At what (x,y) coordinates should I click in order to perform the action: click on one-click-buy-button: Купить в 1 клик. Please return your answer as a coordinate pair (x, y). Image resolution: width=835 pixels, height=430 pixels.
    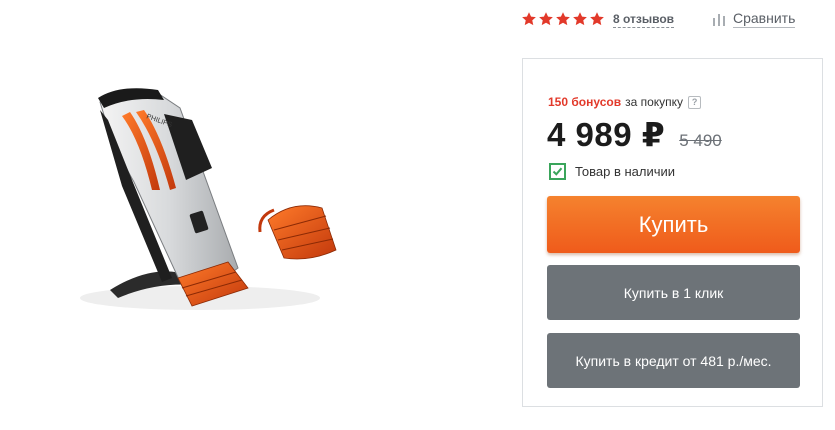
    Looking at the image, I should click on (673, 292).